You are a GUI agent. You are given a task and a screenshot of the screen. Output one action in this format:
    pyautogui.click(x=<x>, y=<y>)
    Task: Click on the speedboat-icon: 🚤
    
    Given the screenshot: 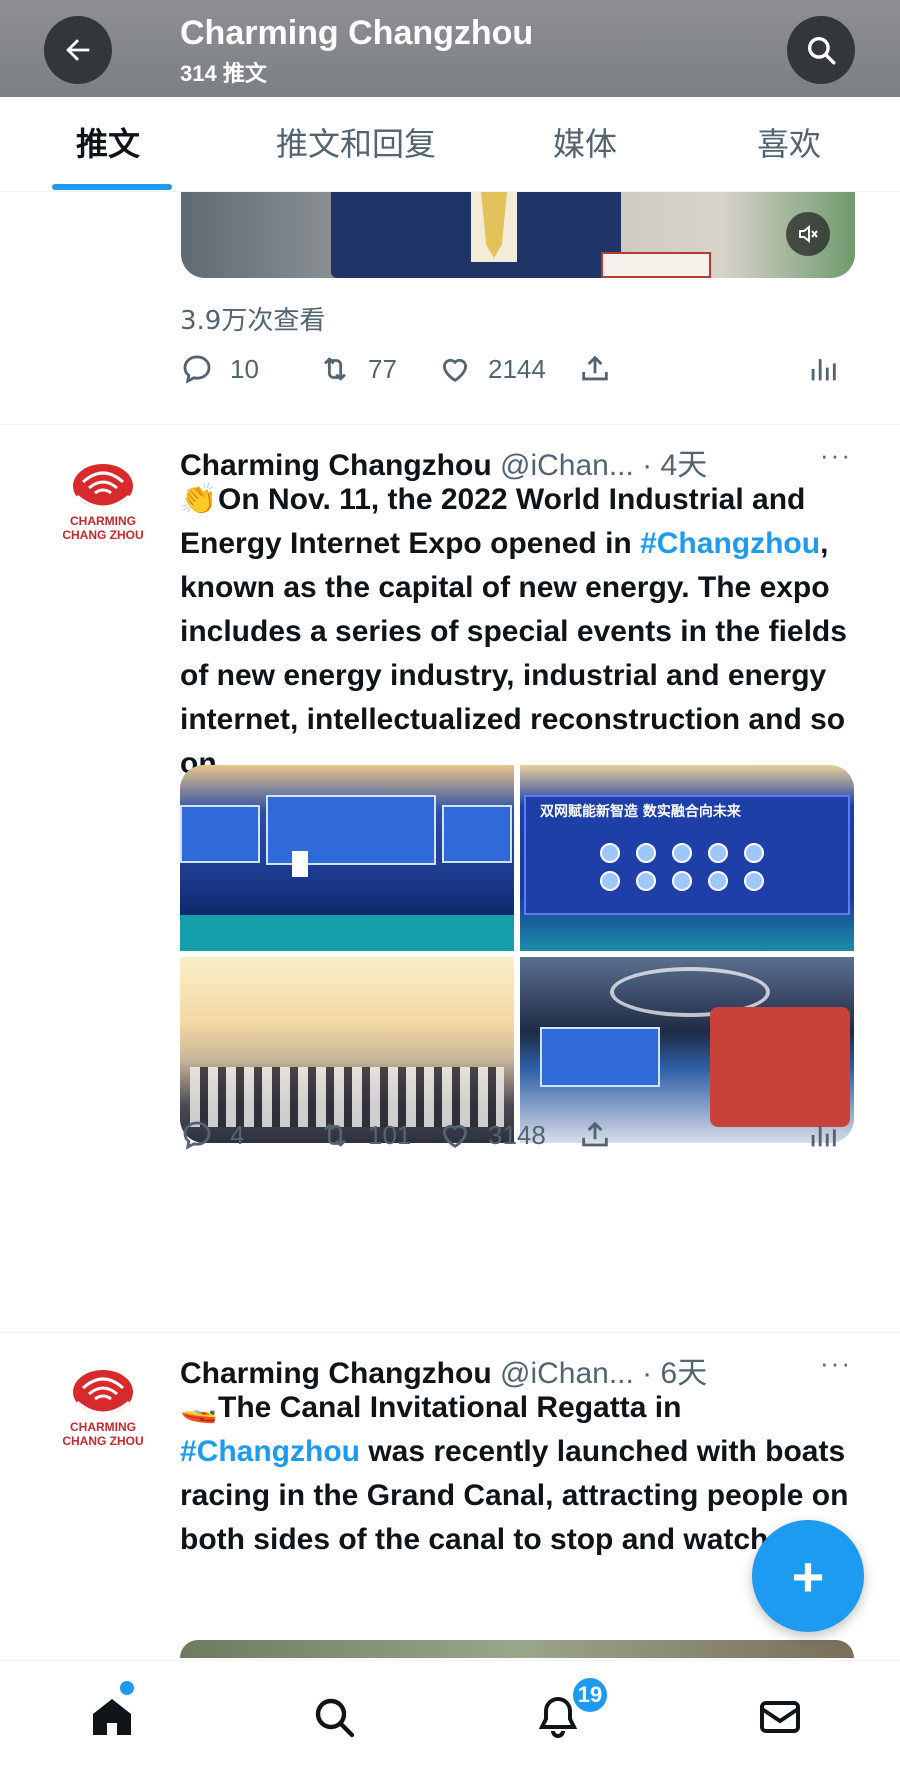 What is the action you would take?
    pyautogui.click(x=199, y=1407)
    